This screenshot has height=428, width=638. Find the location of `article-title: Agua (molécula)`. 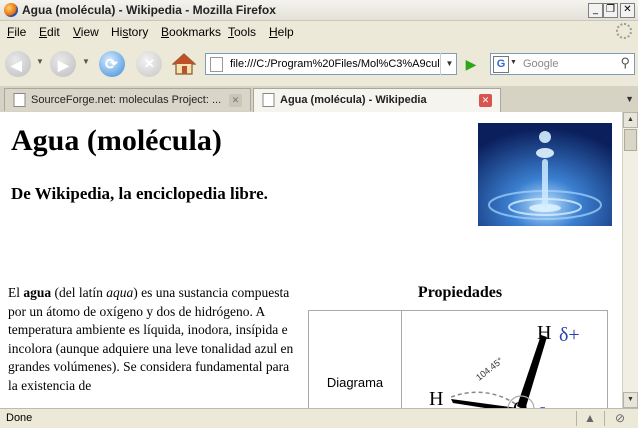

article-title: Agua (molécula) is located at coordinates (116, 140).